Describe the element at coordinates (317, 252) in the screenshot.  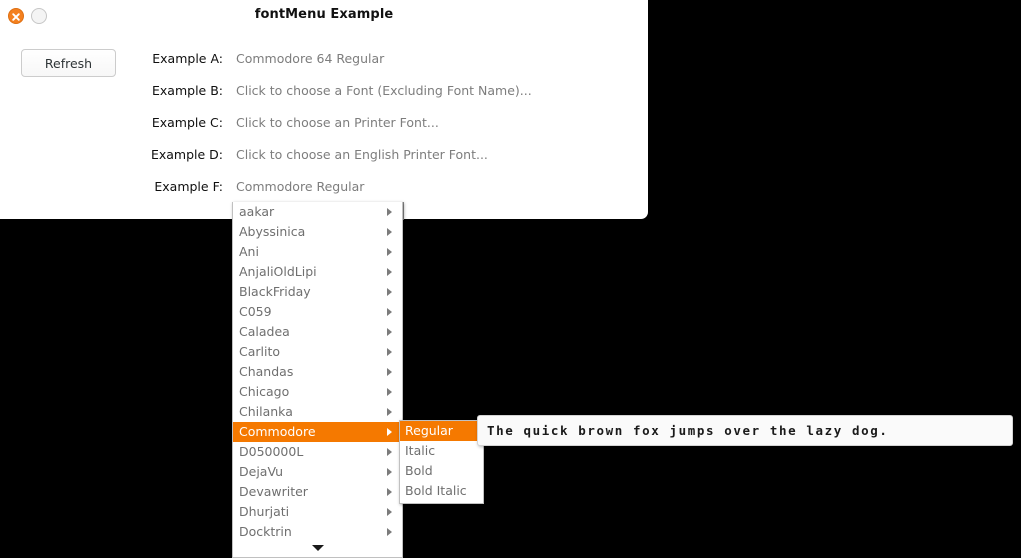
I see `menu-item-ani: Ani` at that location.